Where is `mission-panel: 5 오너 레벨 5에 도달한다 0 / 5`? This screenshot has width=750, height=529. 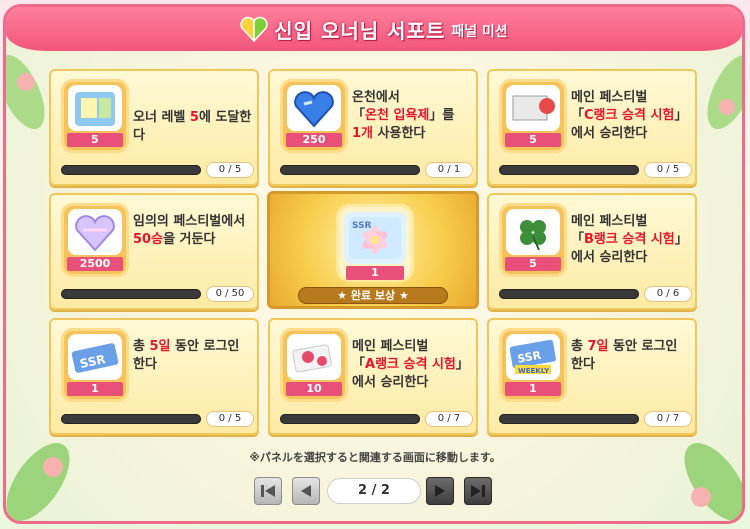 mission-panel: 5 오너 레벨 5에 도달한다 0 / 5 is located at coordinates (154, 127).